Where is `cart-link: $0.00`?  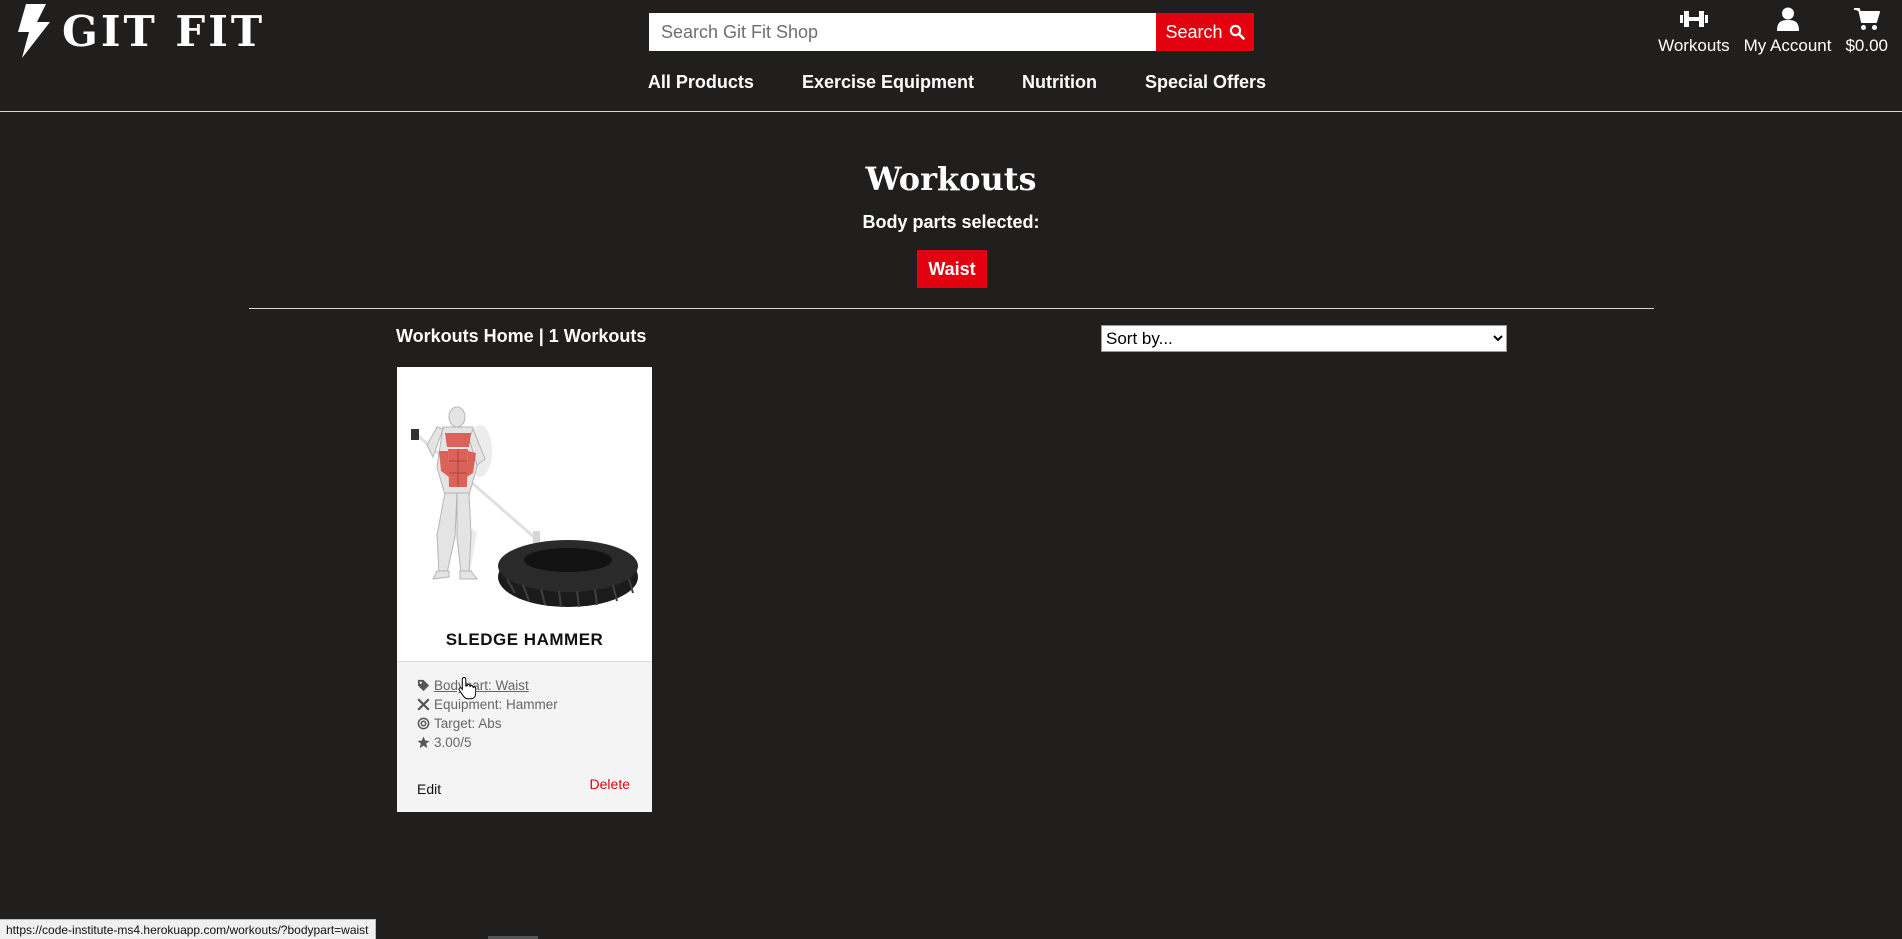
cart-link: $0.00 is located at coordinates (1866, 31).